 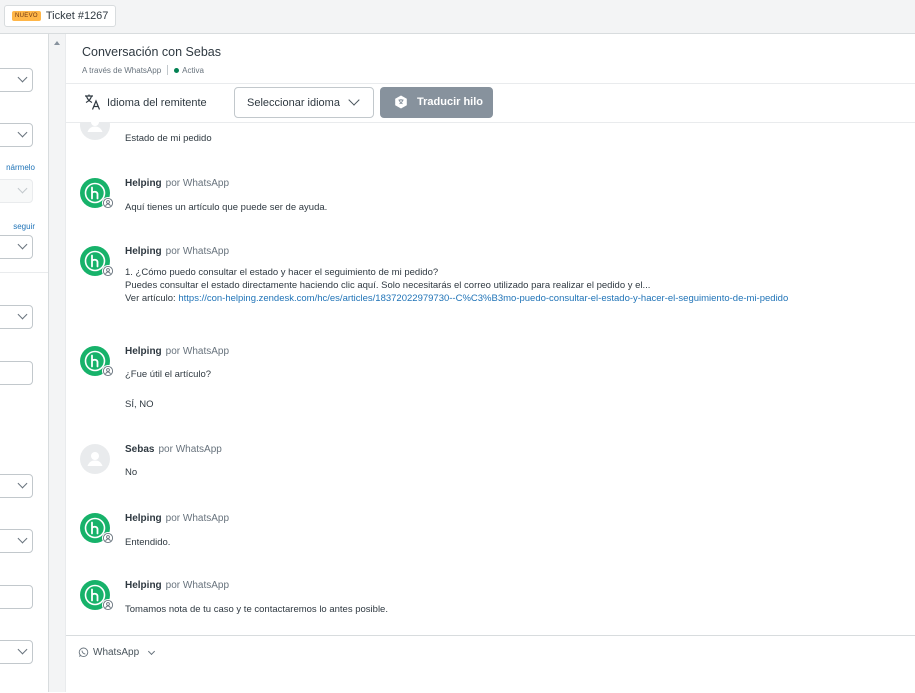 I want to click on conversation-title: Conversación con Sebas, so click(x=151, y=52).